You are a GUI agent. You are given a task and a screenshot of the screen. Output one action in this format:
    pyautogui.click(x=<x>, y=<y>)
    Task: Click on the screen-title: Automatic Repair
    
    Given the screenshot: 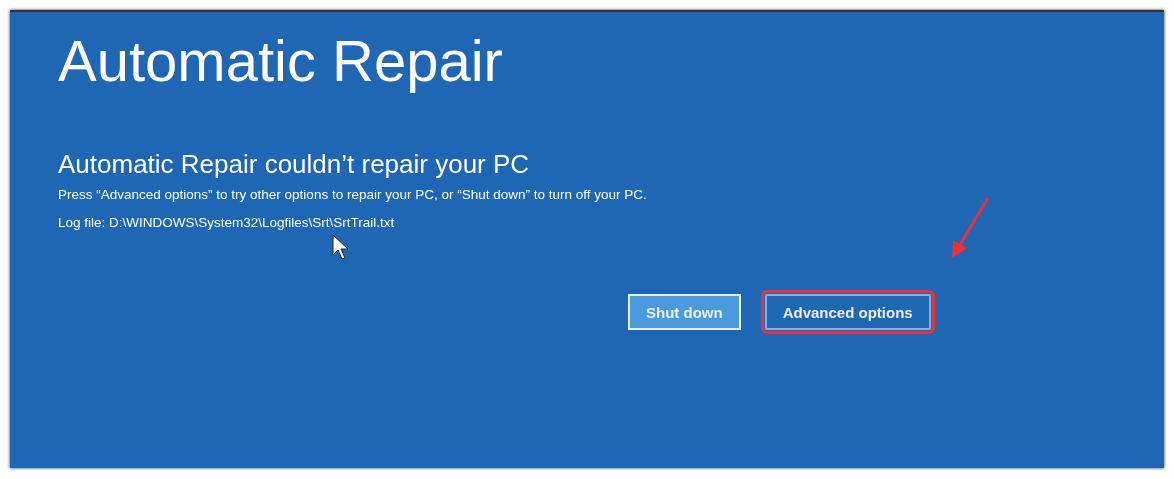 What is the action you would take?
    pyautogui.click(x=281, y=61)
    